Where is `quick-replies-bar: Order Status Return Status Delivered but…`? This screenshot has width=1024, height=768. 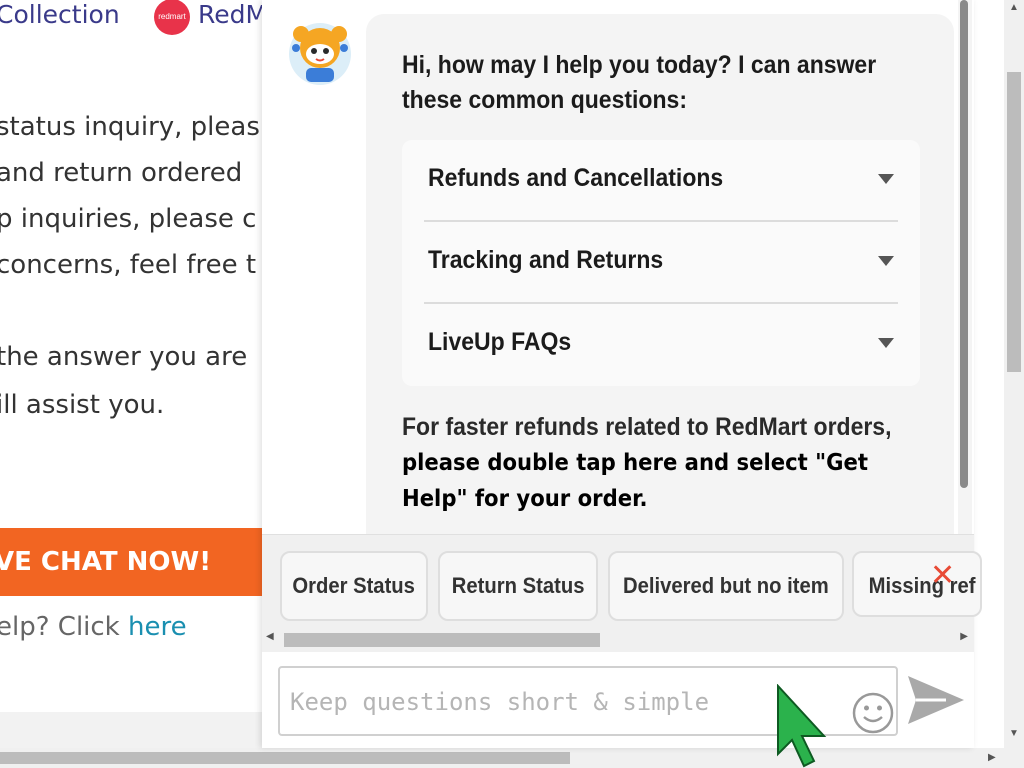
quick-replies-bar: Order Status Return Status Delivered but… is located at coordinates (622, 593).